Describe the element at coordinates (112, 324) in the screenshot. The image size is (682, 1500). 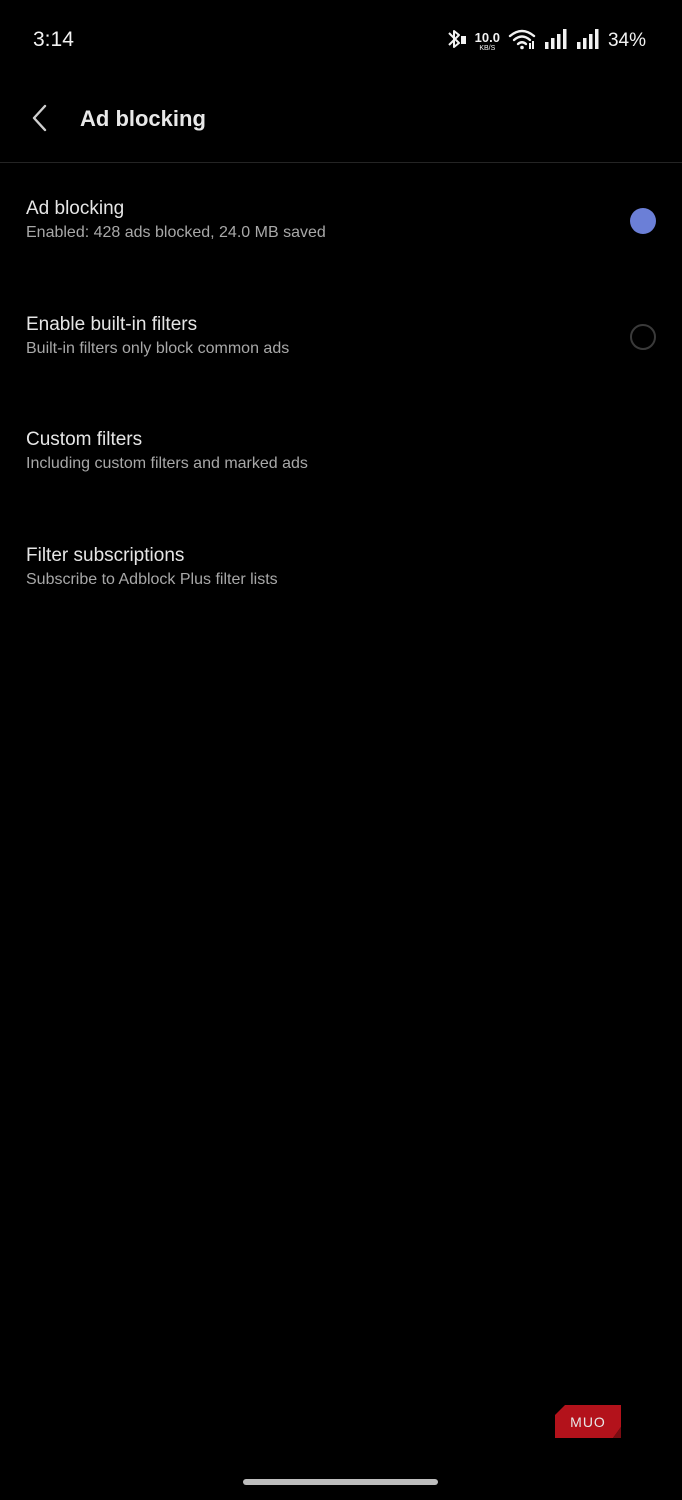
I see `setting-title: Enable built-in filters` at that location.